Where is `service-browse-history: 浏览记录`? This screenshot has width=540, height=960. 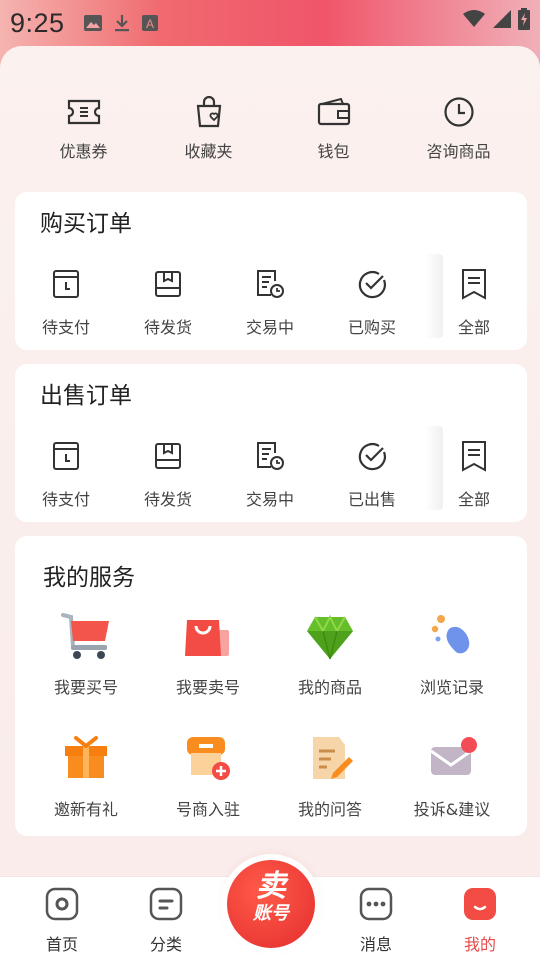
service-browse-history: 浏览记录 is located at coordinates (452, 669).